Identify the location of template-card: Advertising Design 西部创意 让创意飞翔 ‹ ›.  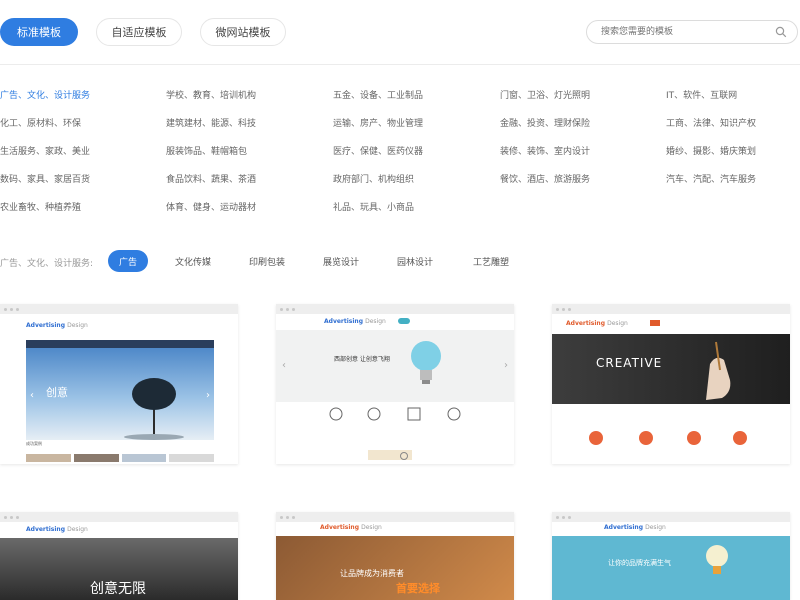
(395, 384).